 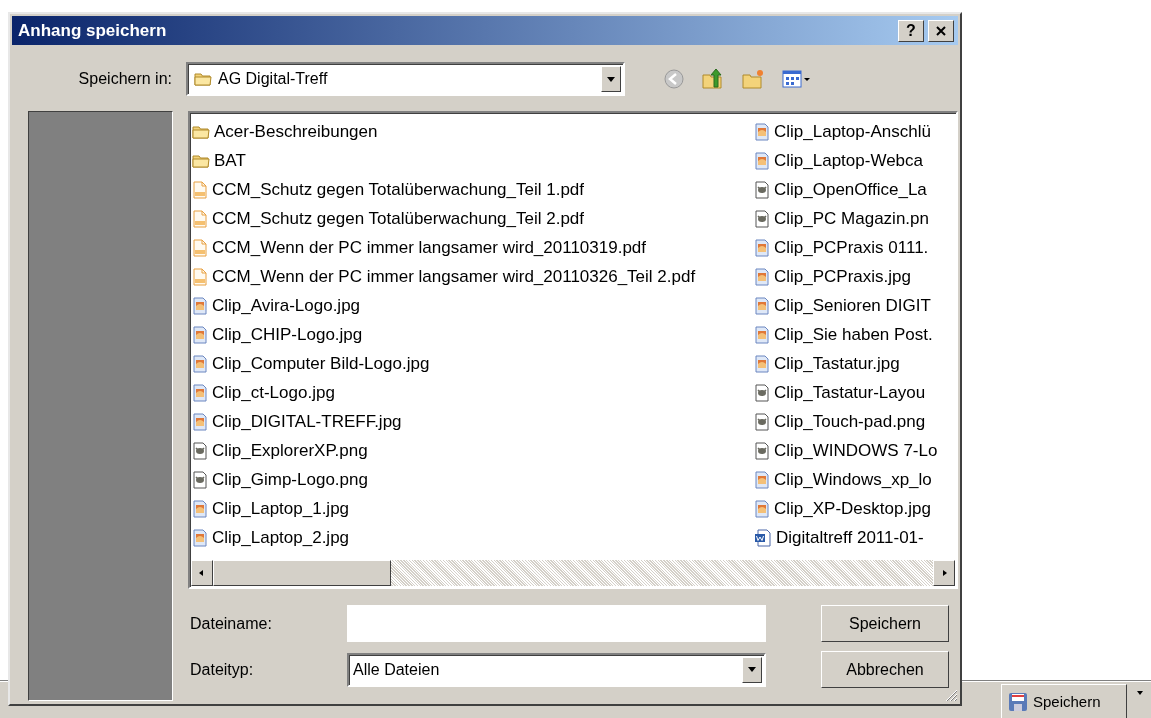 I want to click on file-item: CCM_Schutz gegen Totalüberwachung_Teil 1.pdf, so click(x=473, y=189).